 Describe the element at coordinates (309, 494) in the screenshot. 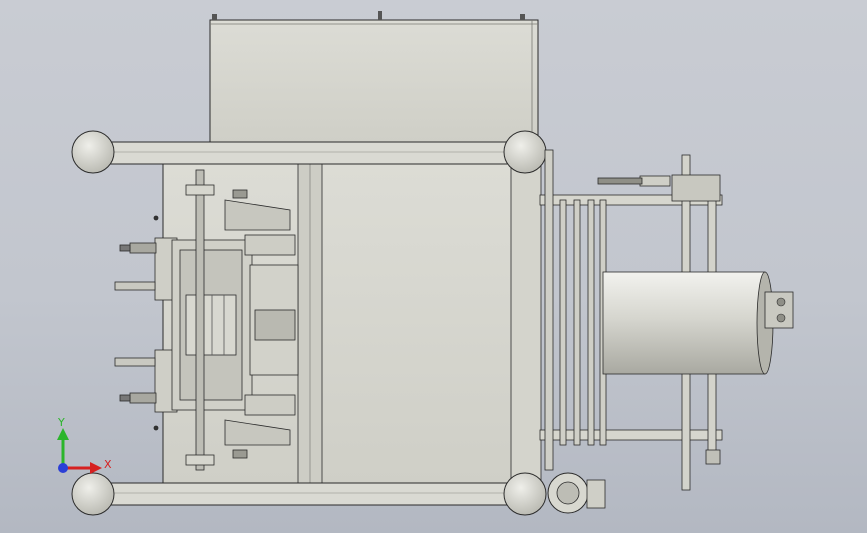

I see `frame-bottom-bar` at that location.